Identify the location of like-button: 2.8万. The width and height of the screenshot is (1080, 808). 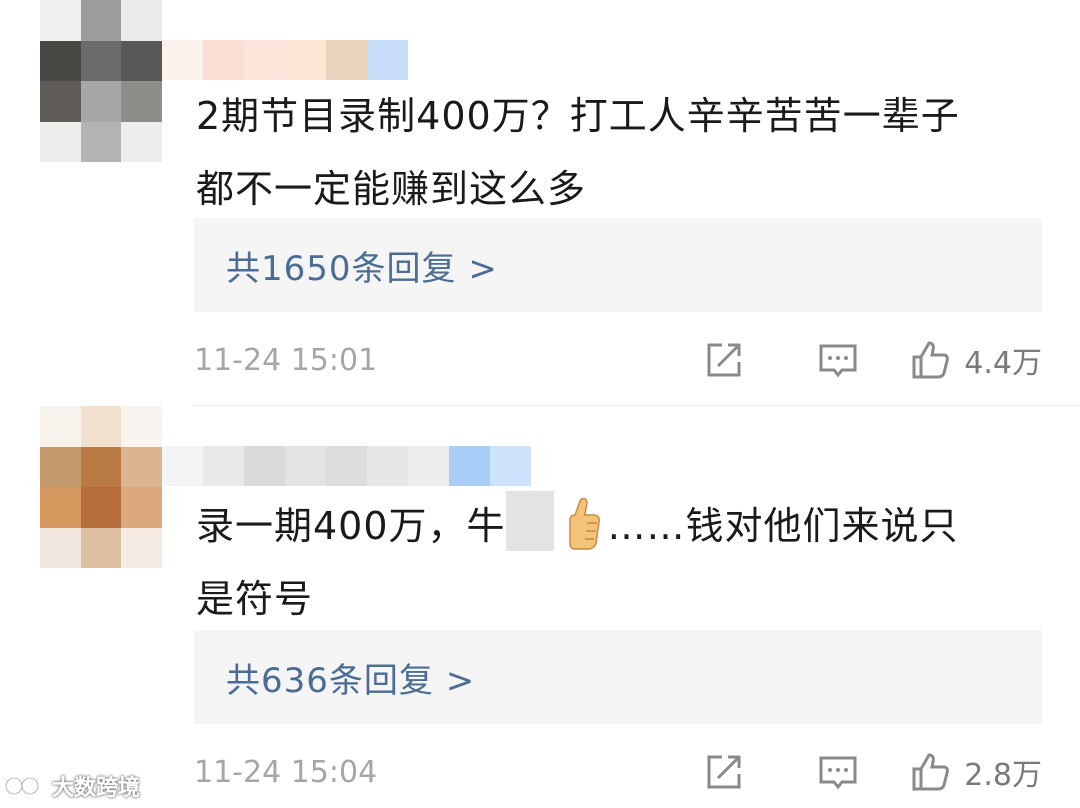
(976, 772).